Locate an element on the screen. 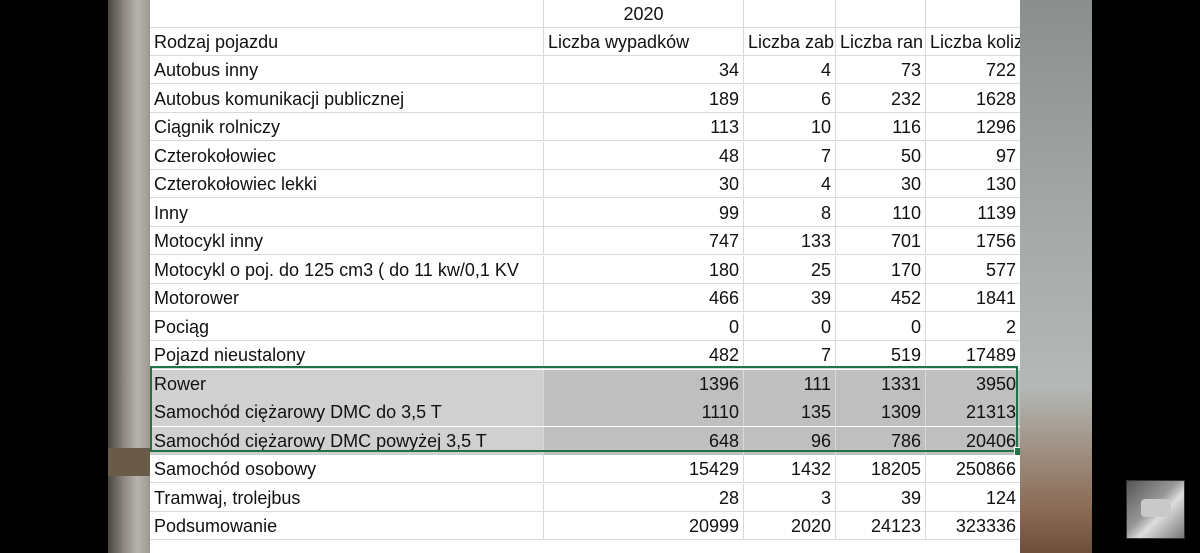 This screenshot has height=553, width=1200. killed-cell: 8 is located at coordinates (790, 212).